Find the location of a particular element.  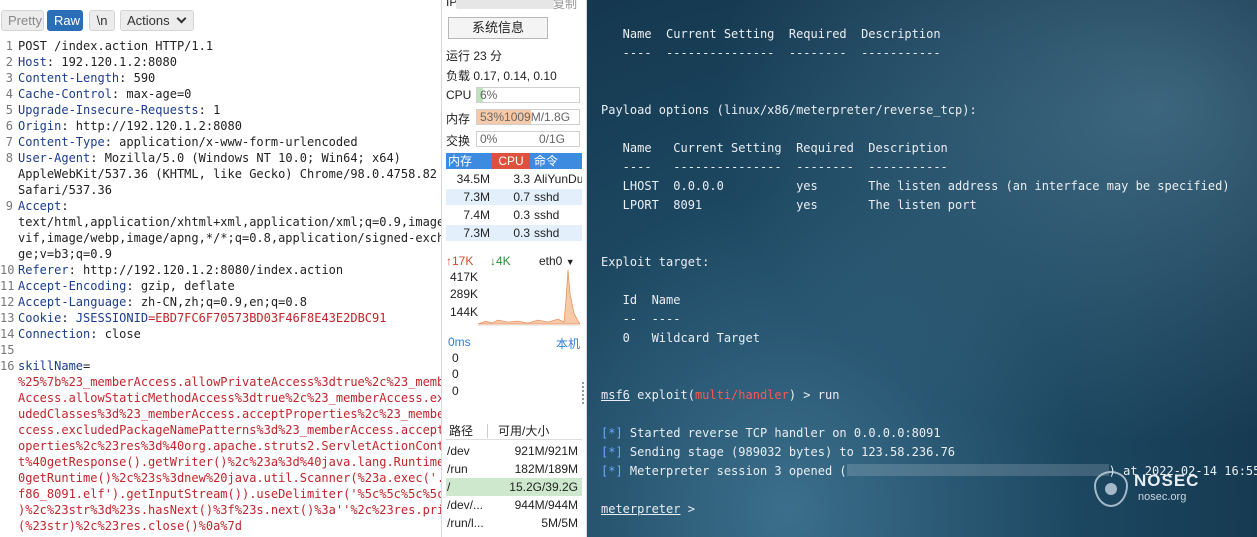

process-table-header: 内存 CPU 命令 is located at coordinates (514, 161).